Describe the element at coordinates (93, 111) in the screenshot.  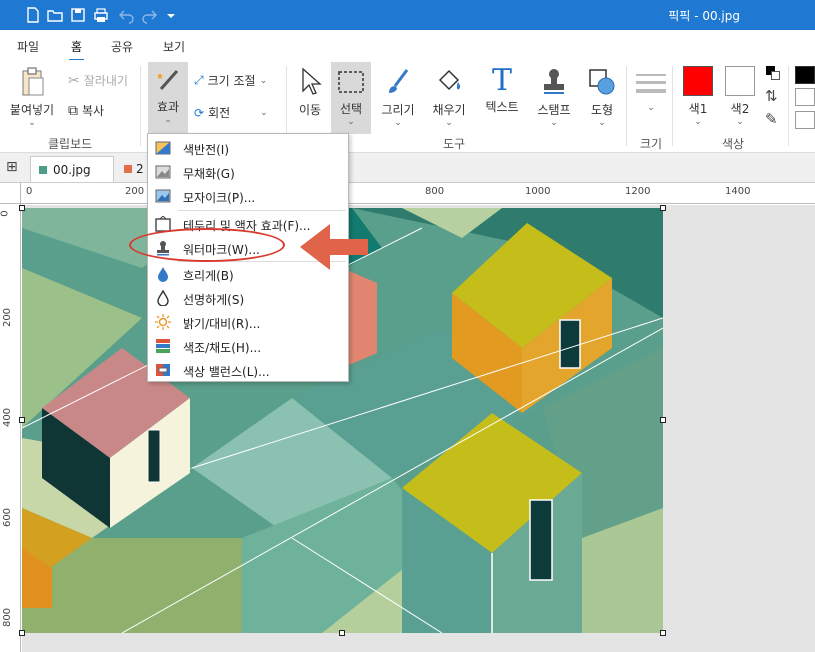
I see `copy-label: 복사` at that location.